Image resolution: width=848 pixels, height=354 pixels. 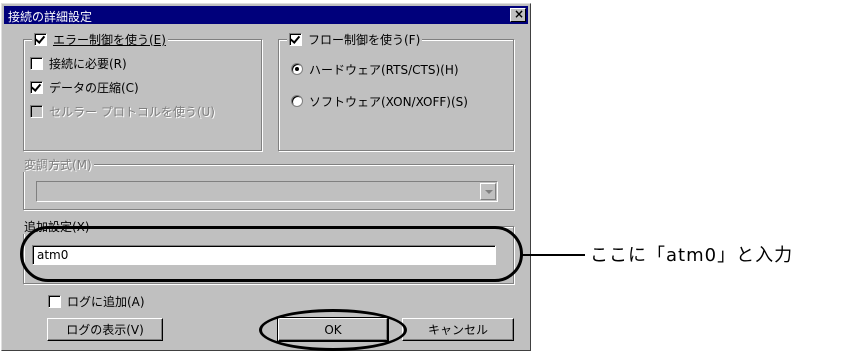 I want to click on modulation-label: 変調方式(M), so click(x=58, y=164).